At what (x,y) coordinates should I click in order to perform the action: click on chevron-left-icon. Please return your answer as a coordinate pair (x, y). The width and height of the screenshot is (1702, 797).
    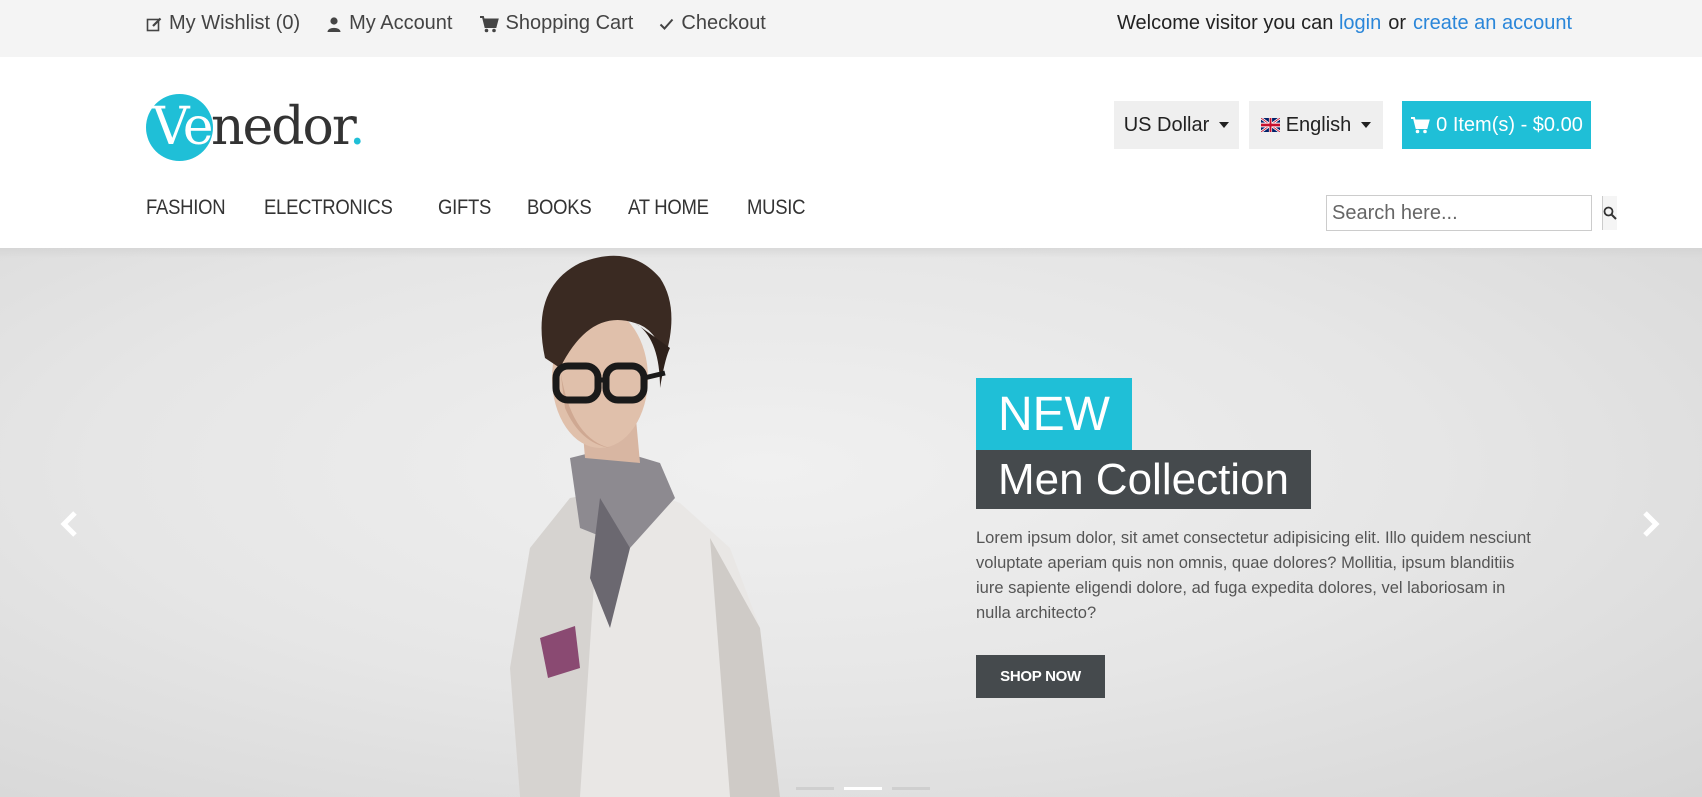
    Looking at the image, I should click on (68, 524).